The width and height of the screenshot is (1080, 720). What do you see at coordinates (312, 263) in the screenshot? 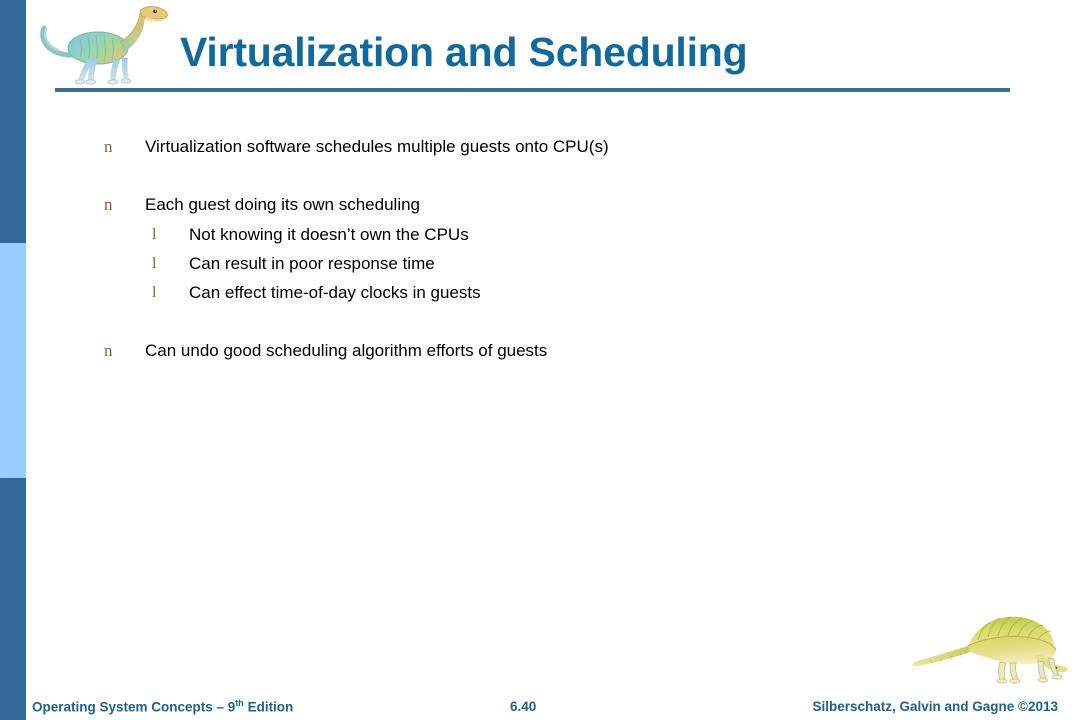
I see `bullet-text: Can result in poor response time` at bounding box center [312, 263].